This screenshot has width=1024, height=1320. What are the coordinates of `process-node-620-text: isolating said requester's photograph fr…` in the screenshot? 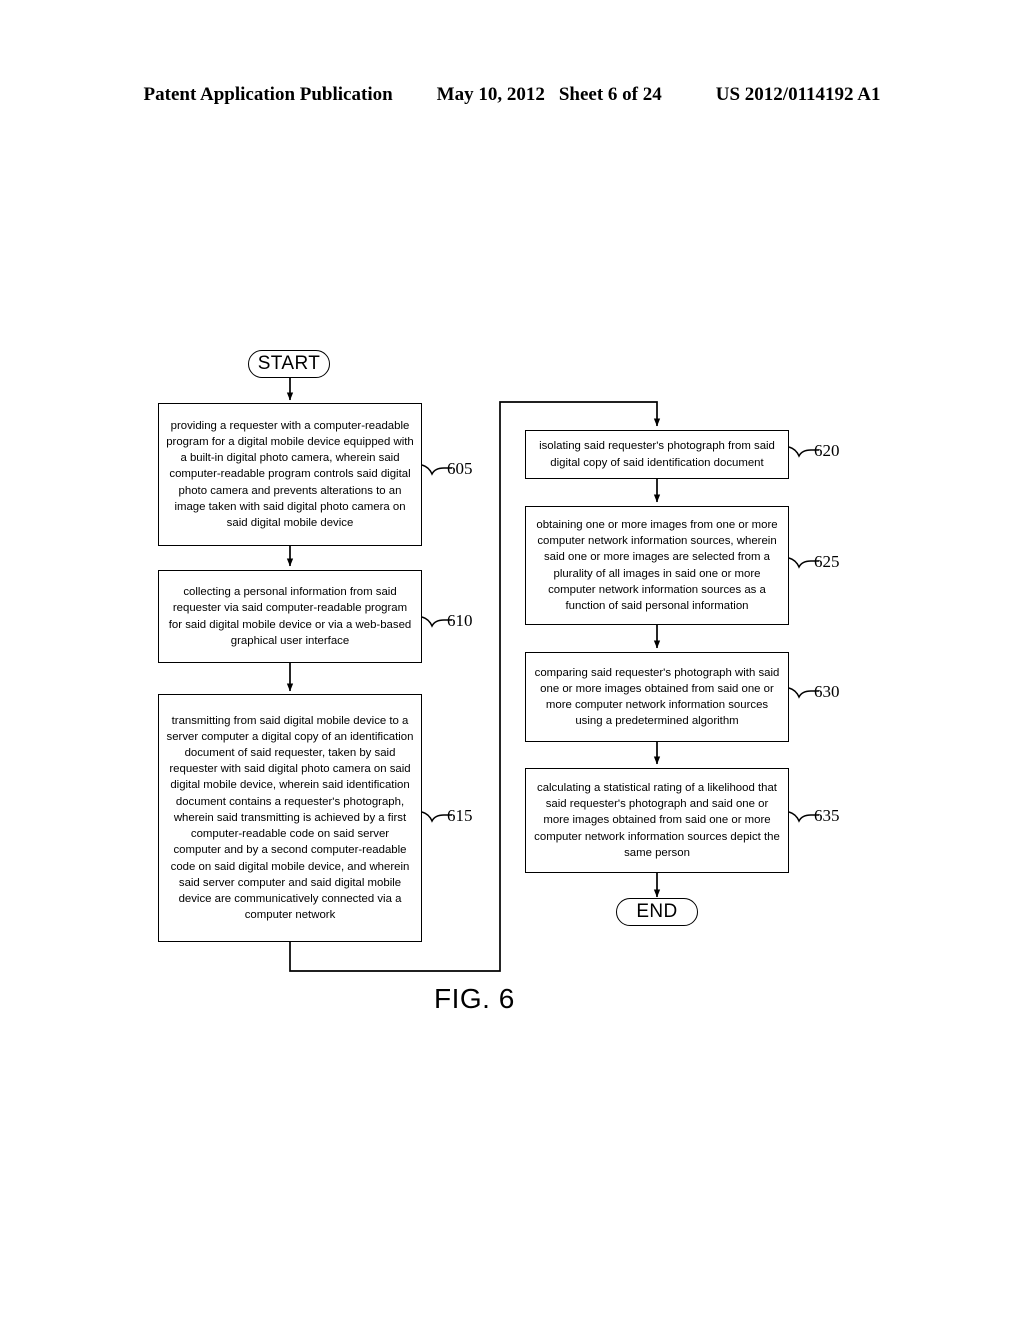 It's located at (657, 454).